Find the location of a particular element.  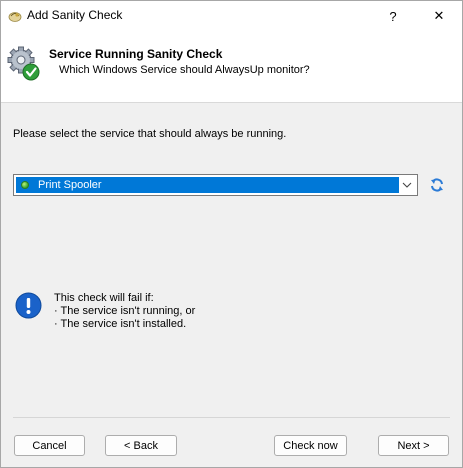

back-button: < Back is located at coordinates (141, 445).